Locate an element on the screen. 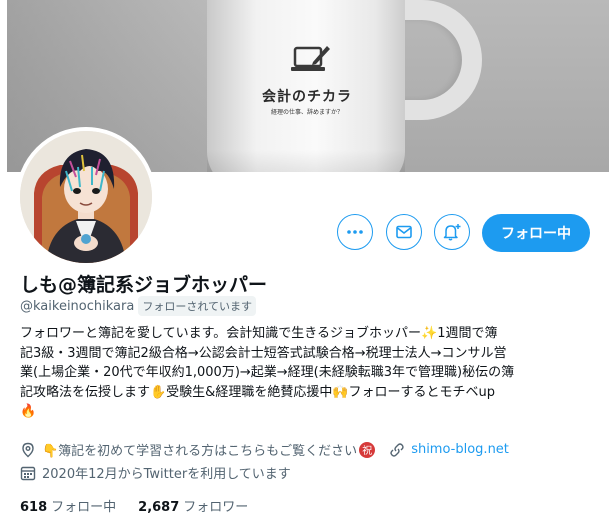 The width and height of the screenshot is (609, 523). avatar is located at coordinates (86, 197).